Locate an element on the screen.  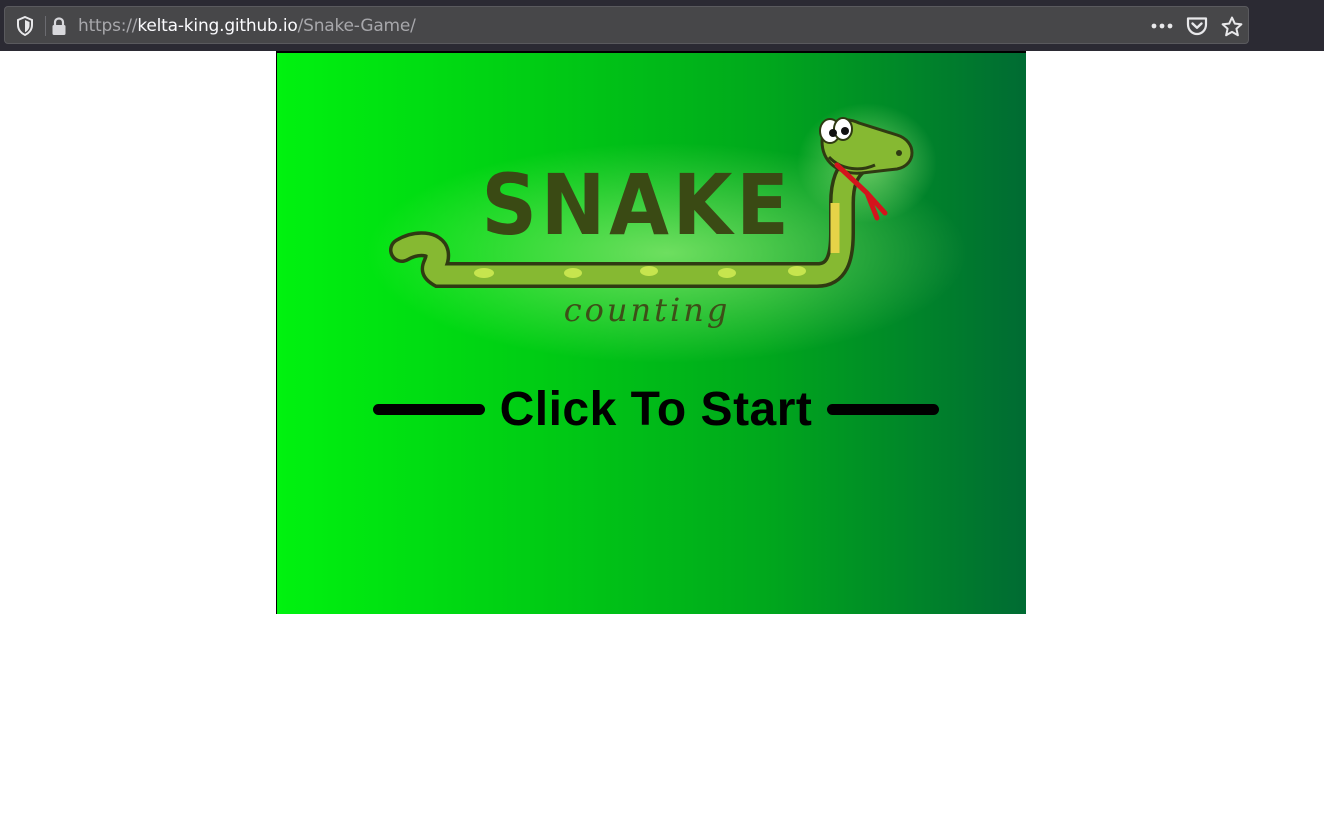
url-scheme: https:// is located at coordinates (108, 26).